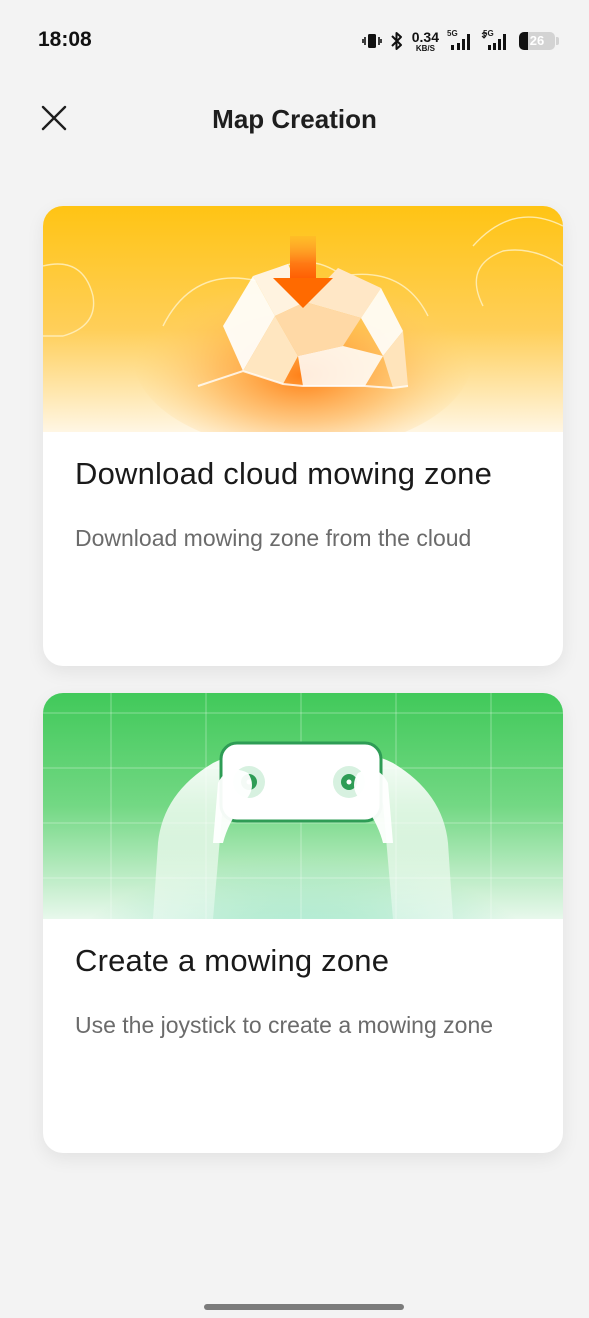 This screenshot has width=589, height=1318. I want to click on status-bar: 18:08 0.34 KB/S 5G 5G 26, so click(294, 40).